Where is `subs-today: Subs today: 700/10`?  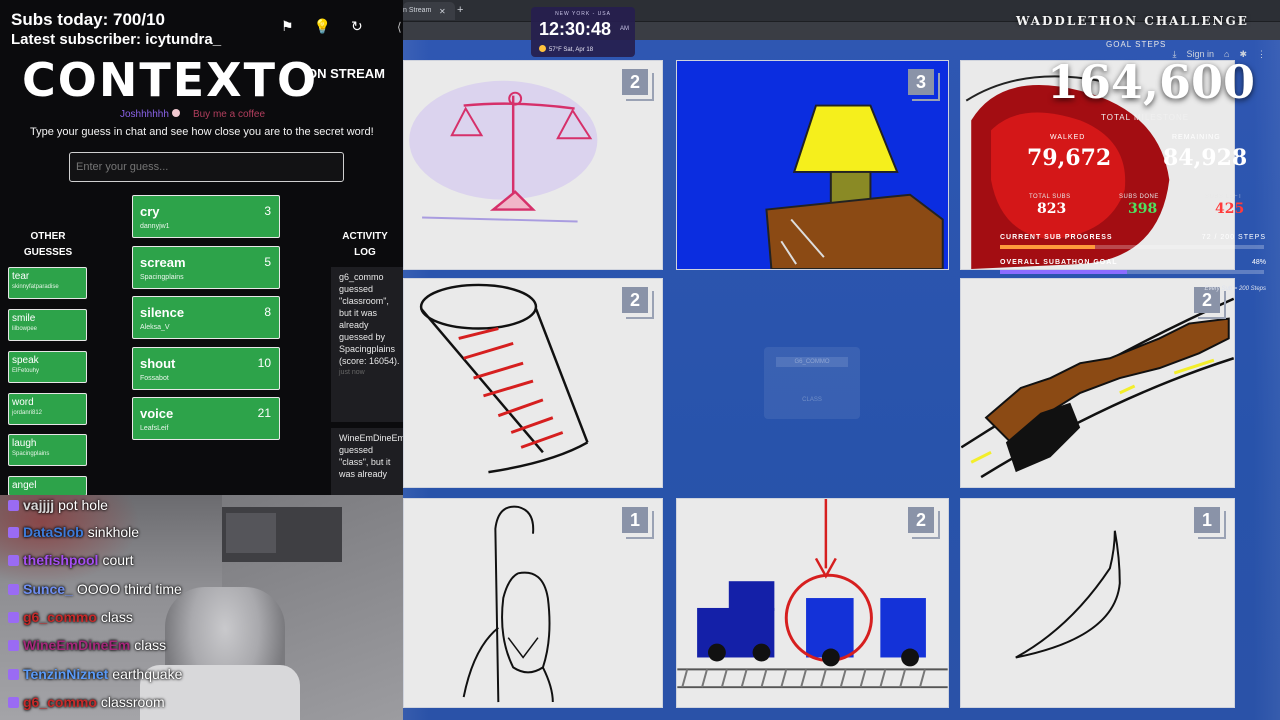
subs-today: Subs today: 700/10 is located at coordinates (88, 19).